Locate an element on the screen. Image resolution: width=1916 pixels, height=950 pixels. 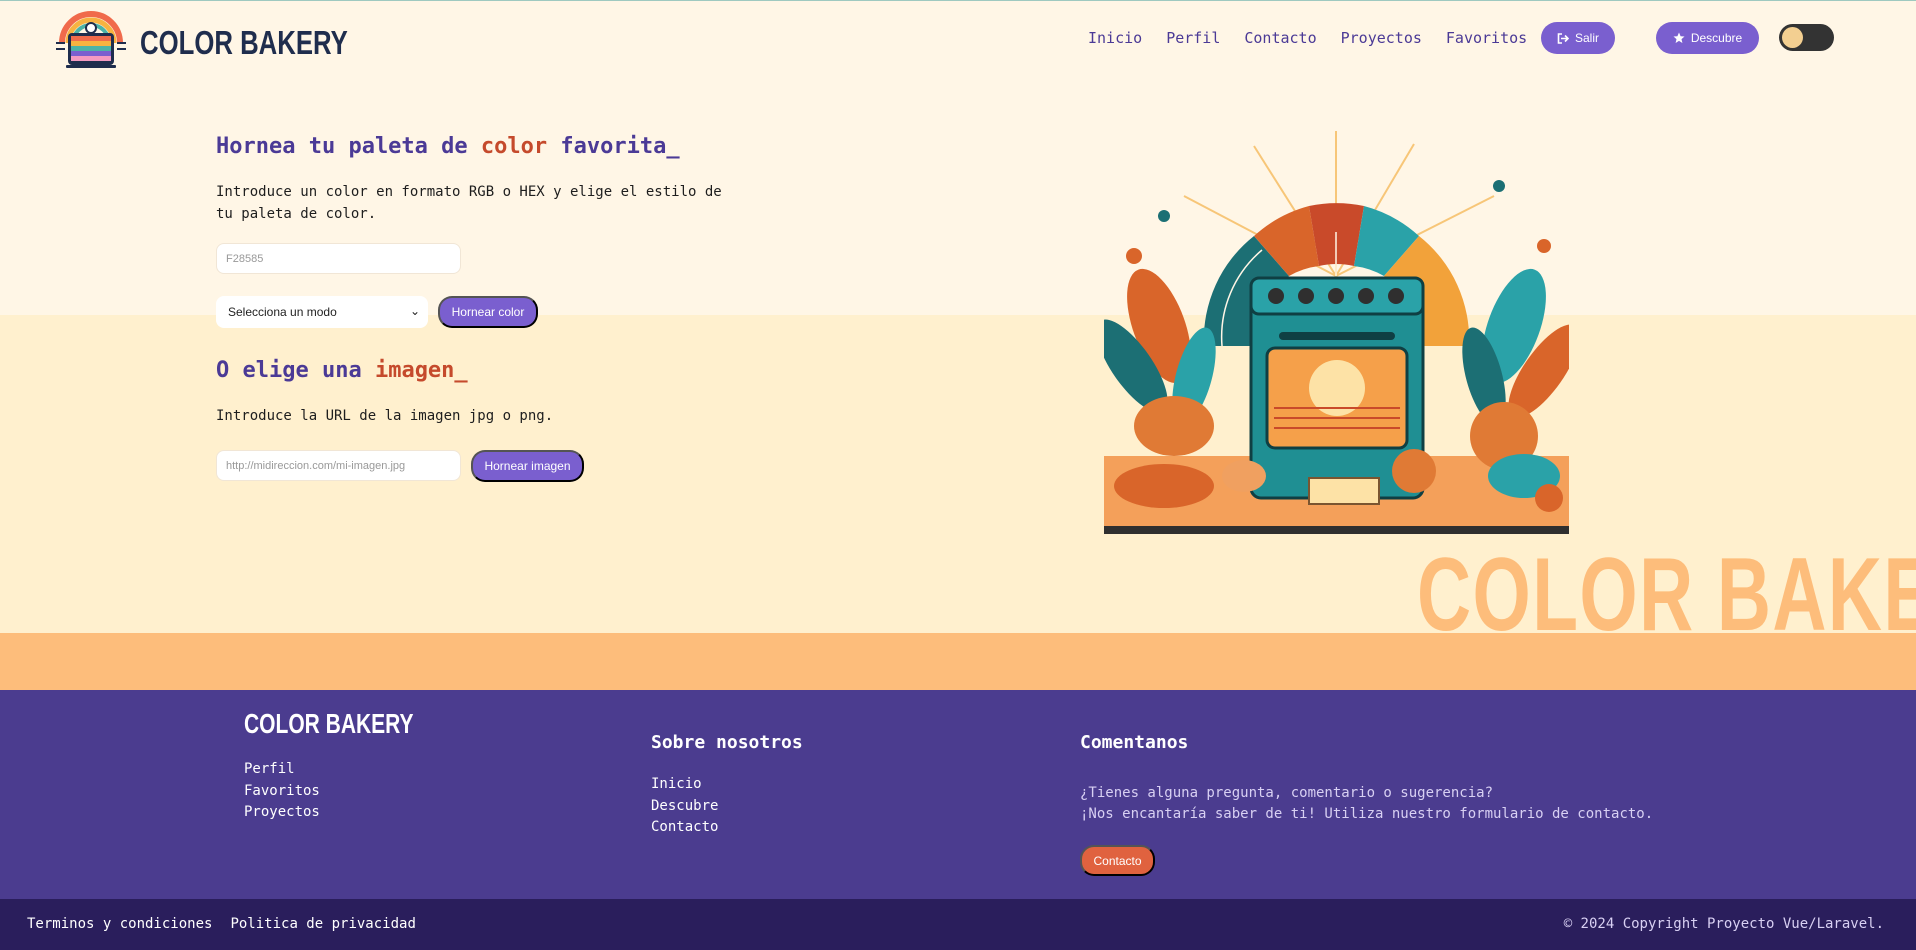
discover-label: Descubre is located at coordinates (1716, 38).